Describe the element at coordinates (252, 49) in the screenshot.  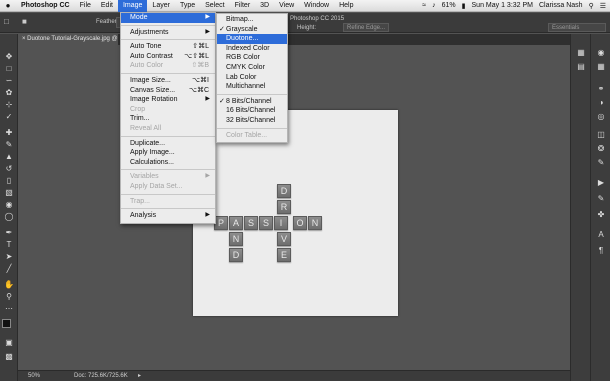
I see `menu-item-indexed-color: Indexed Color` at that location.